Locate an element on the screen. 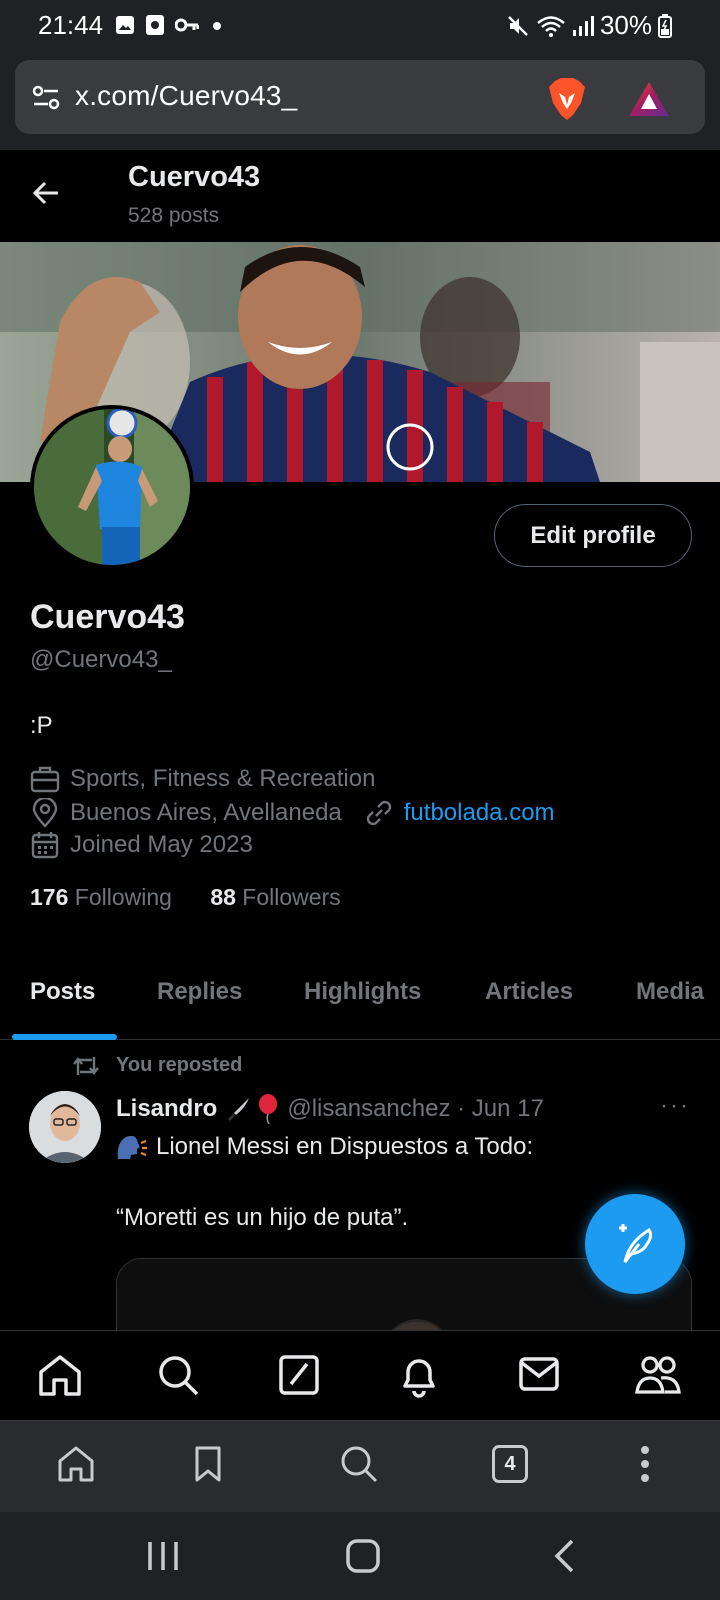 The image size is (720, 1600). profile-category: Sports, Fitness & Recreation is located at coordinates (223, 778).